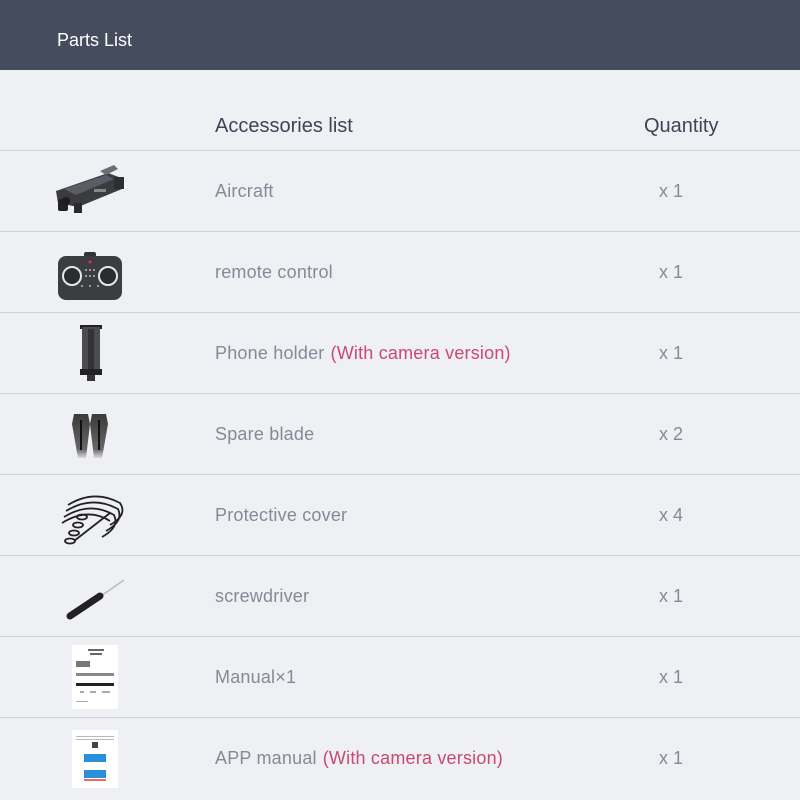 The image size is (800, 800). What do you see at coordinates (90, 272) in the screenshot?
I see `remote-control-icon` at bounding box center [90, 272].